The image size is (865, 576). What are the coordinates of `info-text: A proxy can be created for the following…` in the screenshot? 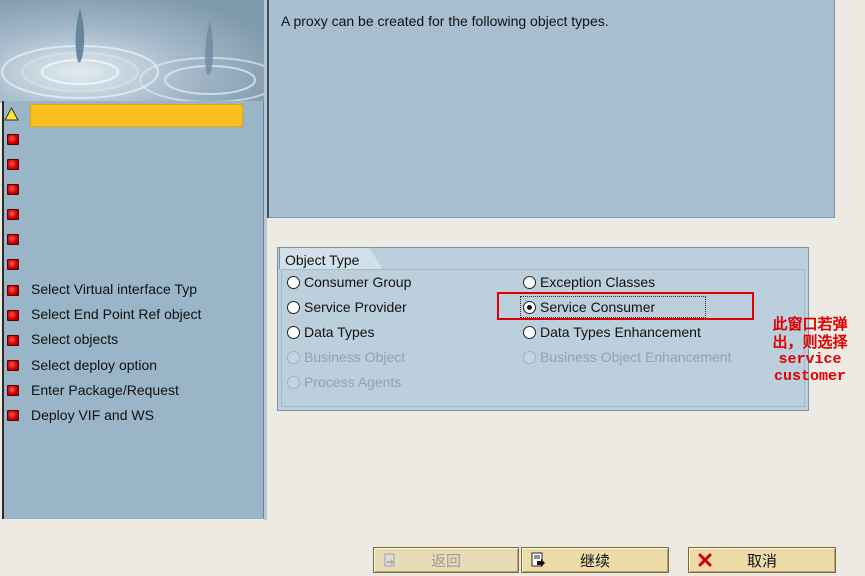 It's located at (445, 21).